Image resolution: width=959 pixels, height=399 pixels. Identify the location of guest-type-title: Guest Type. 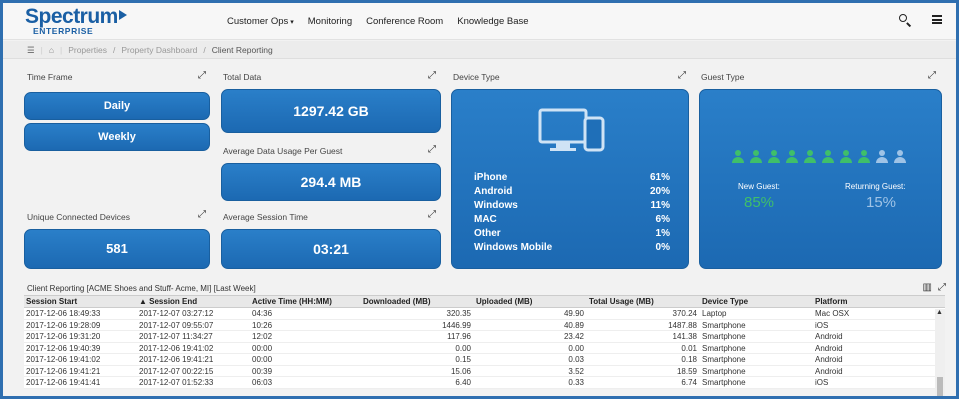
(723, 77).